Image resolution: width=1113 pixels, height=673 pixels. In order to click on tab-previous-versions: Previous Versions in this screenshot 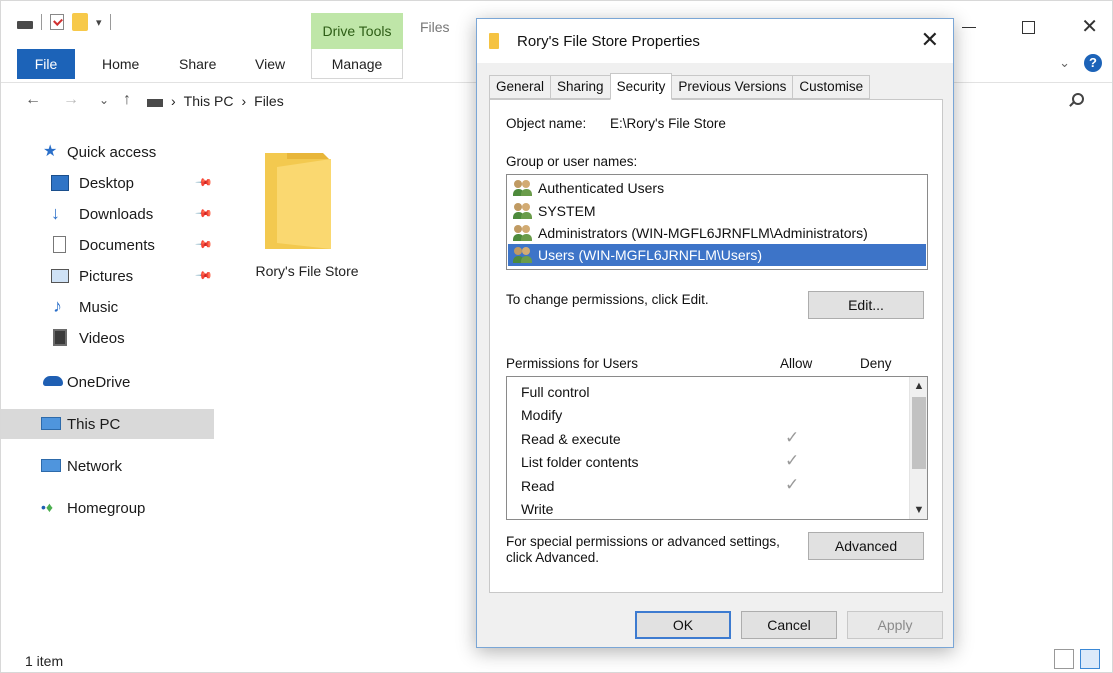, I will do `click(732, 87)`.